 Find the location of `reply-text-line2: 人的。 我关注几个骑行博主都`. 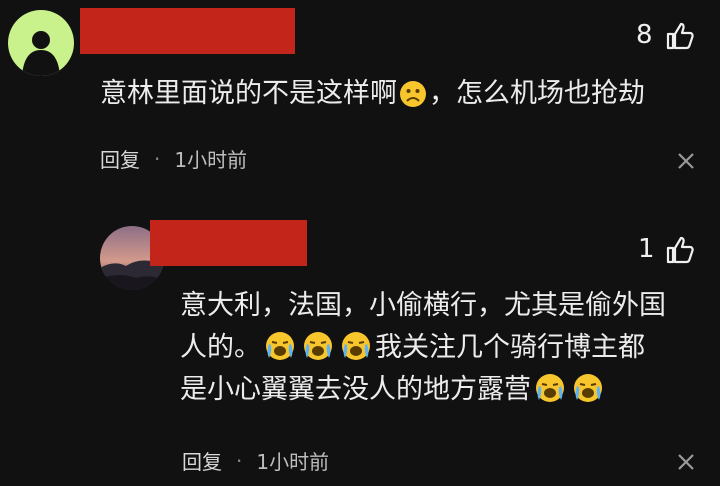

reply-text-line2: 人的。 我关注几个骑行博主都 is located at coordinates (412, 351).